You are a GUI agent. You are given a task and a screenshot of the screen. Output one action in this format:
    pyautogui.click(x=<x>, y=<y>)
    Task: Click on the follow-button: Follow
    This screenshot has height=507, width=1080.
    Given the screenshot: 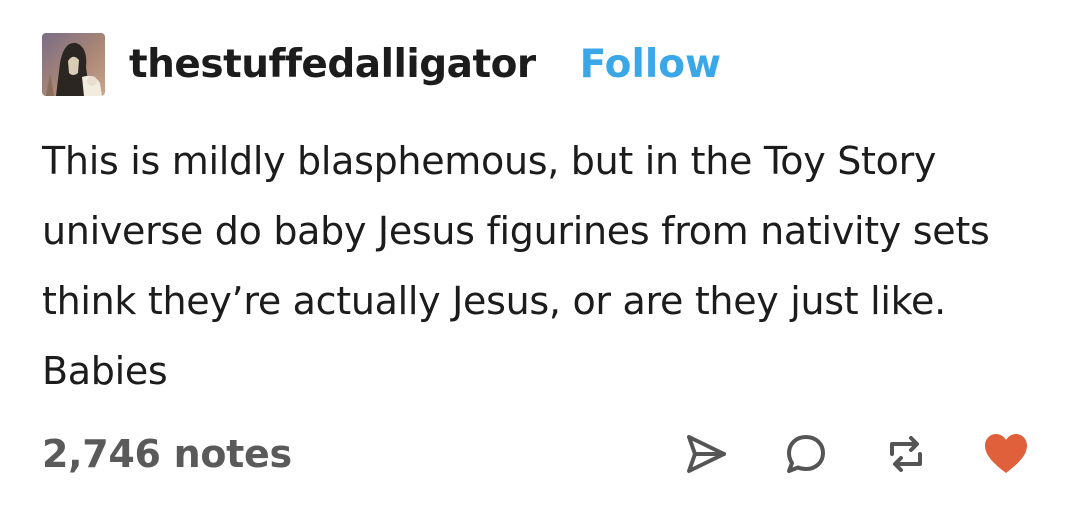 What is the action you would take?
    pyautogui.click(x=650, y=64)
    